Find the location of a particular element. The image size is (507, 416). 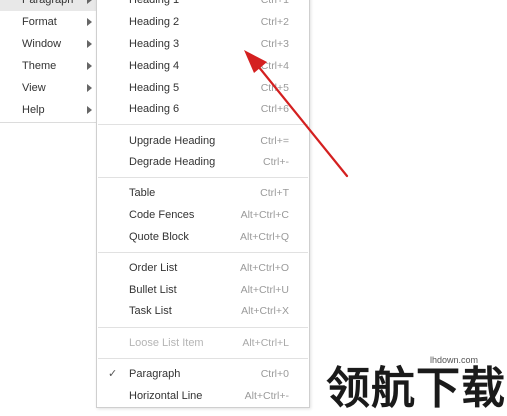

watermark-logo: 领航下载 is located at coordinates (416, 388).